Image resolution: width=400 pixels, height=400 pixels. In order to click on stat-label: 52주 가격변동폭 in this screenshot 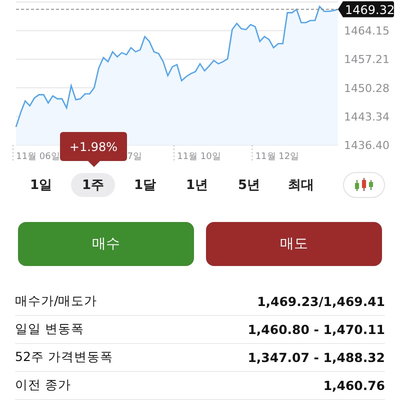, I will do `click(64, 357)`.